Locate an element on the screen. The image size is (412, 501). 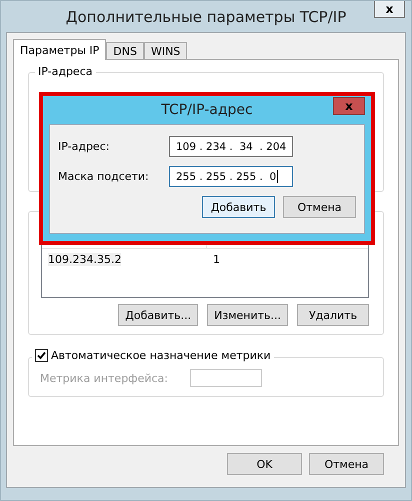
field-label: Метрика интерфейса: is located at coordinates (104, 378).